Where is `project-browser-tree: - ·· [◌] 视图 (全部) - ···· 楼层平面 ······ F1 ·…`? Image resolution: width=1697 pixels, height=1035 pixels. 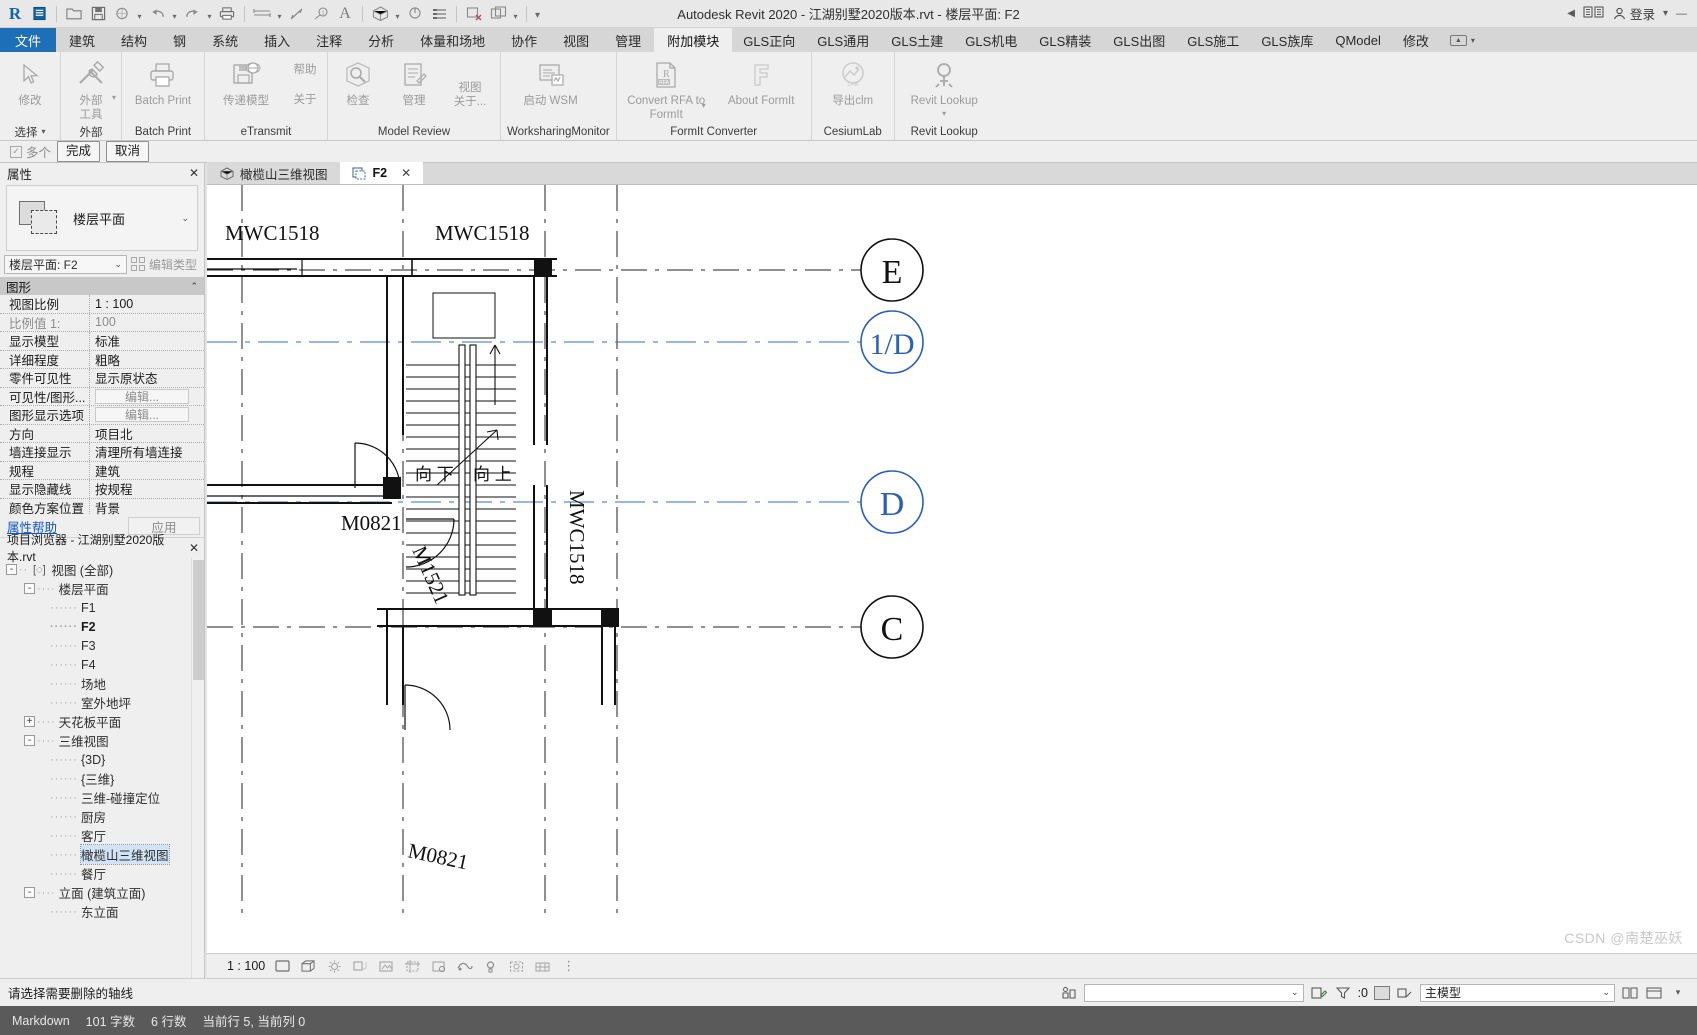 project-browser-tree: - ·· [◌] 视图 (全部) - ···· 楼层平面 ······ F1 ·… is located at coordinates (102, 768).